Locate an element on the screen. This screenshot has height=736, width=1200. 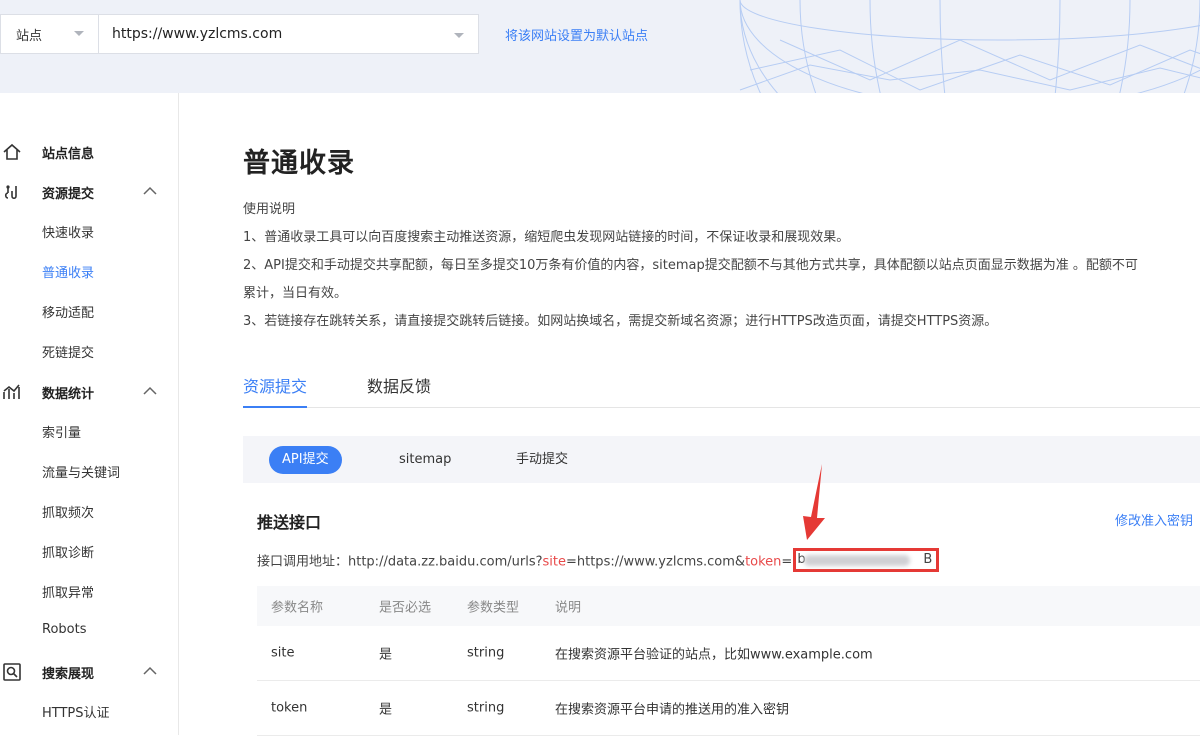
sidebar-group-label: 数据统计 is located at coordinates (68, 394).